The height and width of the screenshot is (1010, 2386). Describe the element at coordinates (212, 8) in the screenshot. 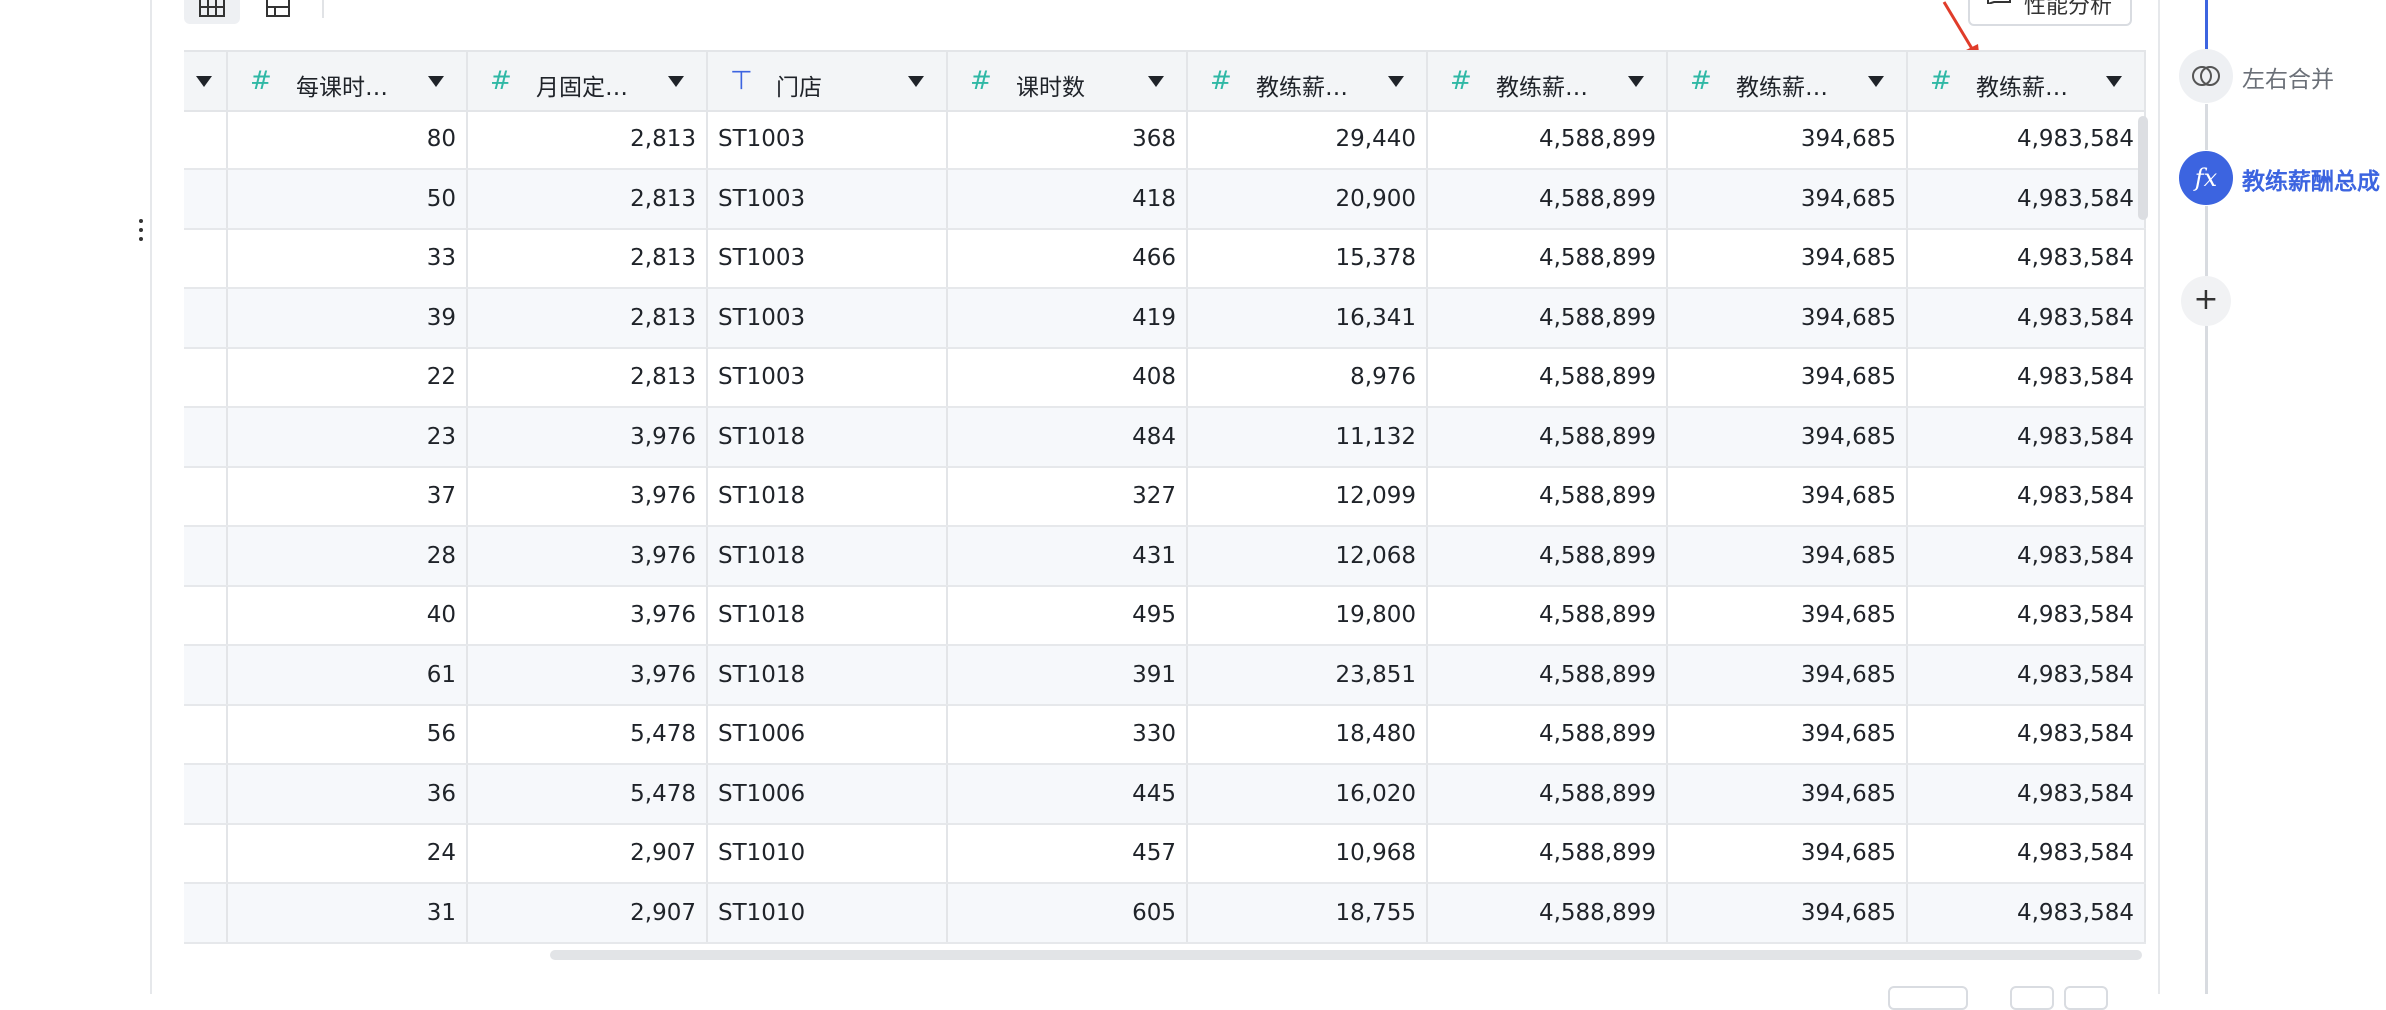

I see `grid-icon` at that location.